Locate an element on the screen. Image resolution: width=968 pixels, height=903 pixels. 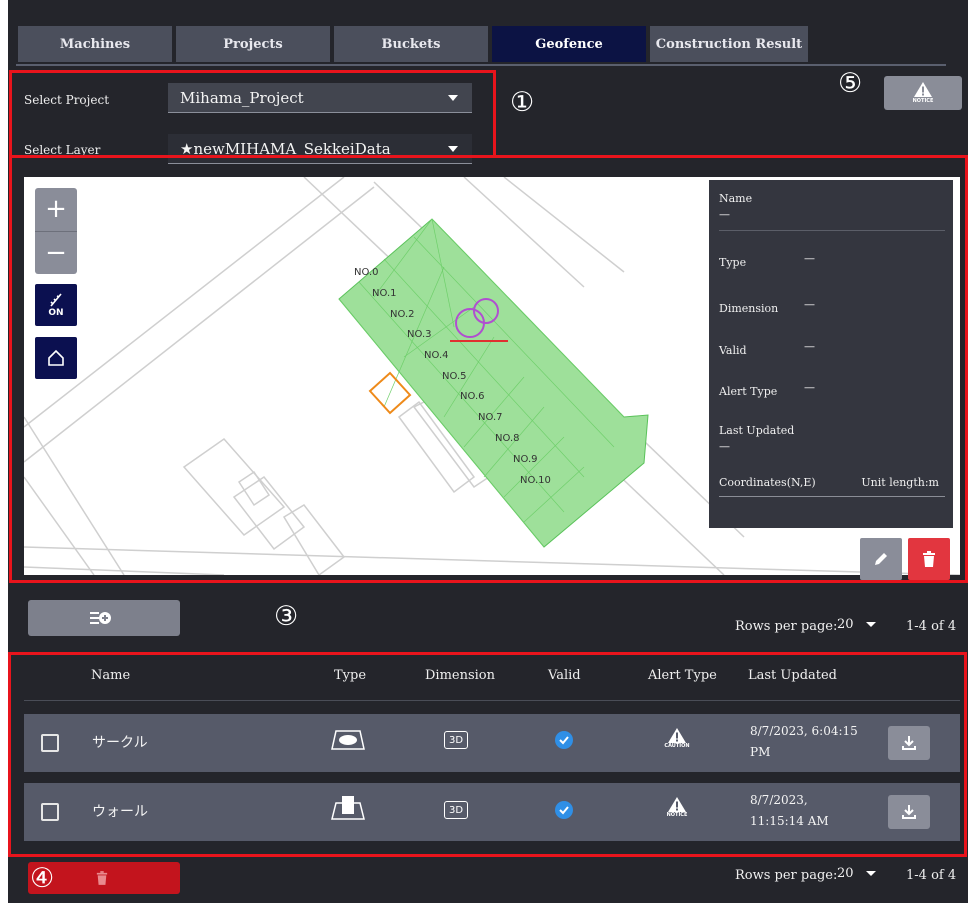
column-header-type: Type is located at coordinates (350, 675).